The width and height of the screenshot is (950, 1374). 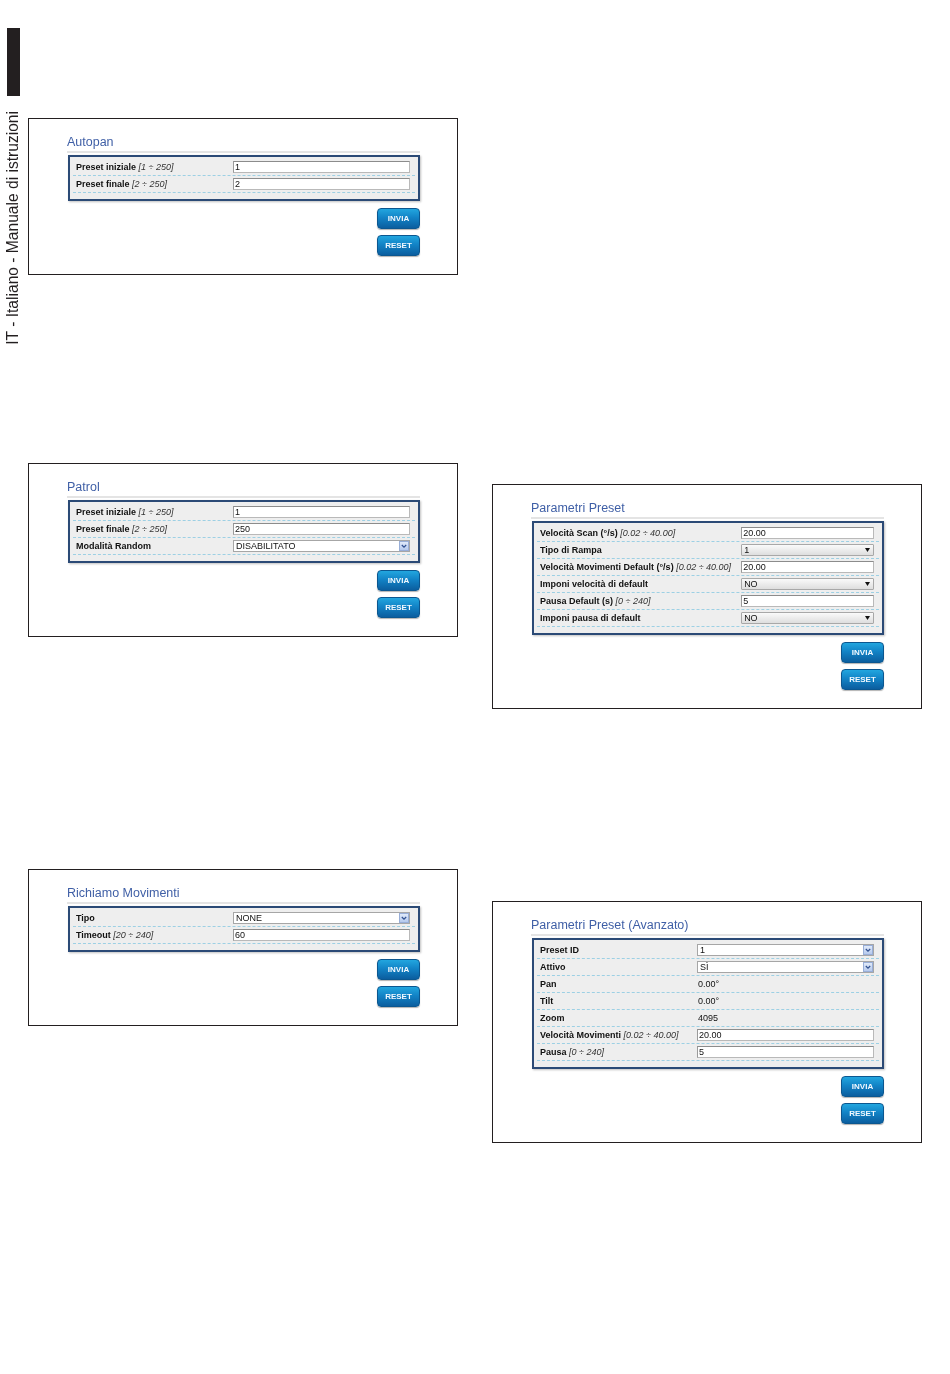 What do you see at coordinates (321, 935) in the screenshot?
I see `text-input: 60` at bounding box center [321, 935].